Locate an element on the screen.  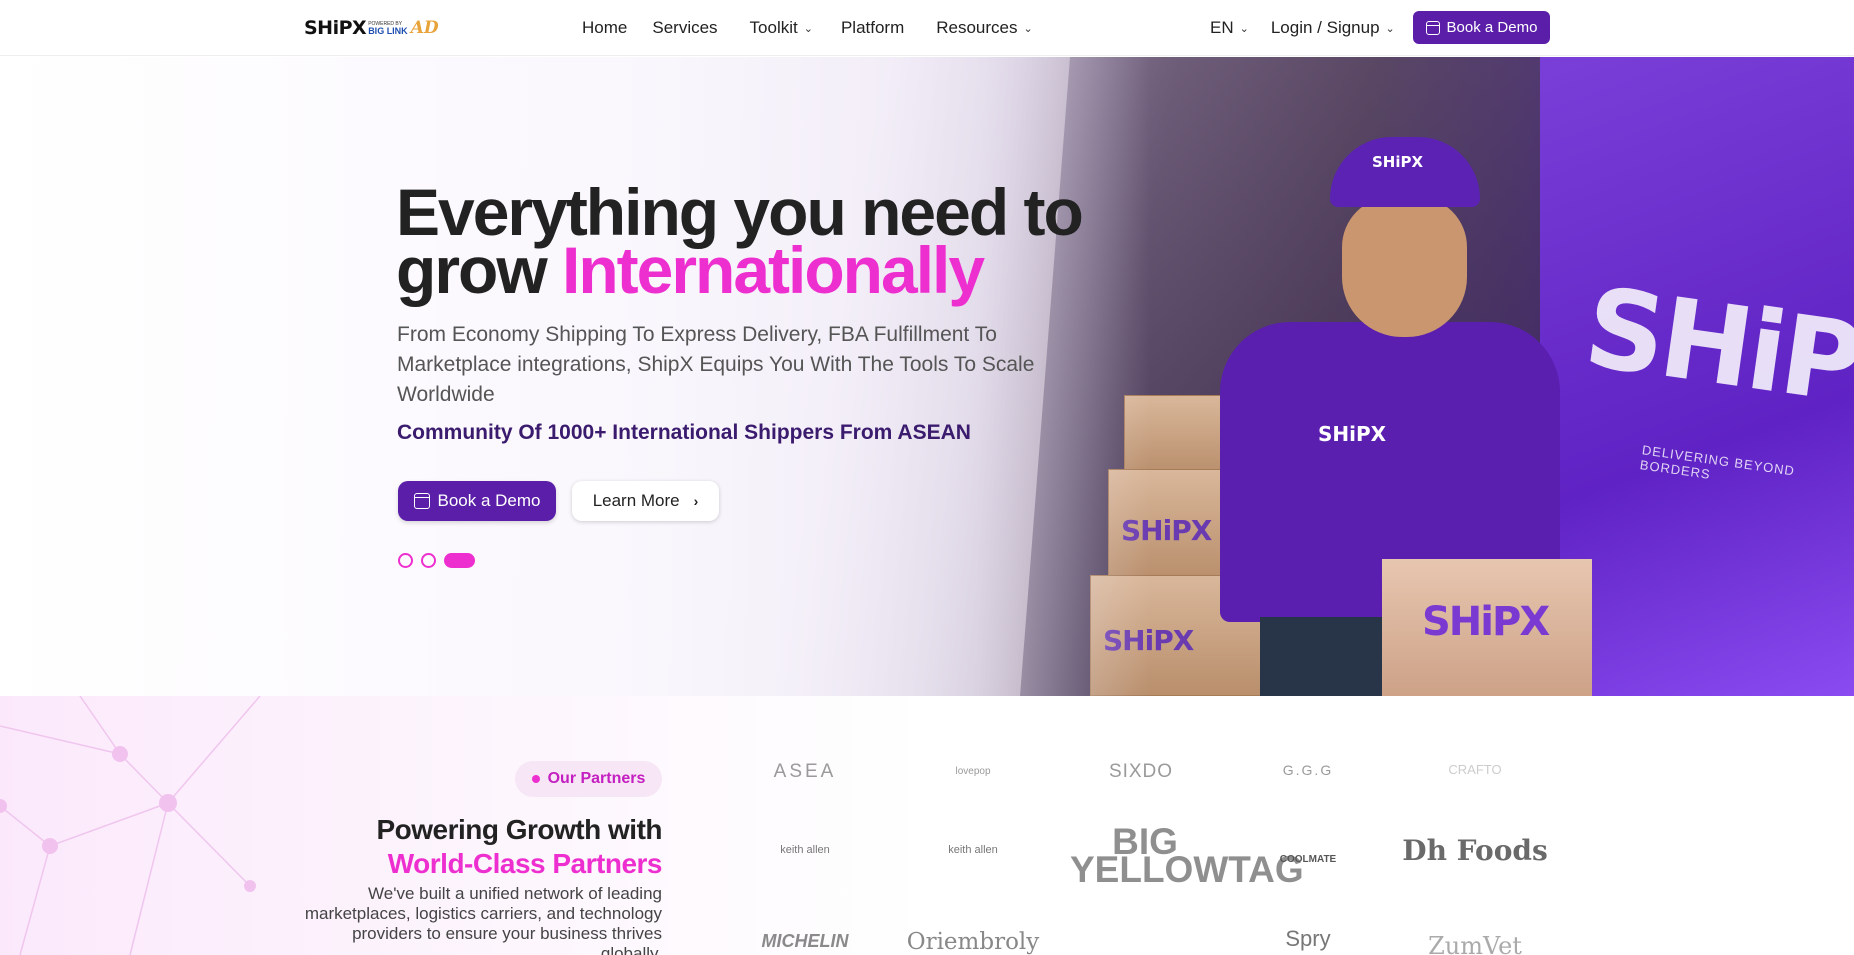
language-selector: EN ⌄ is located at coordinates (1229, 28).